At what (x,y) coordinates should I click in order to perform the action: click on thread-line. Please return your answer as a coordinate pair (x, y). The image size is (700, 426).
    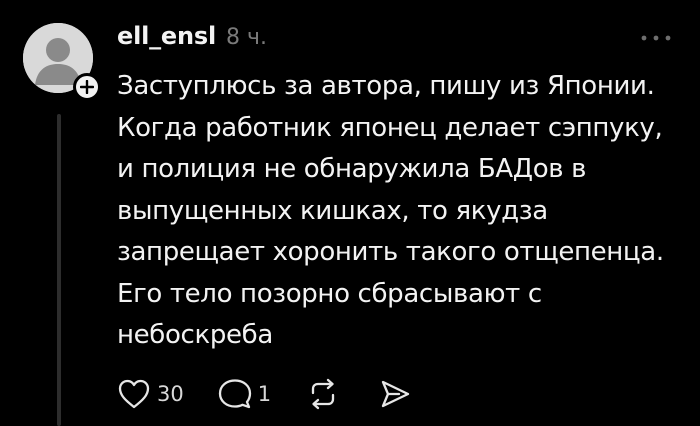
    Looking at the image, I should click on (59, 270).